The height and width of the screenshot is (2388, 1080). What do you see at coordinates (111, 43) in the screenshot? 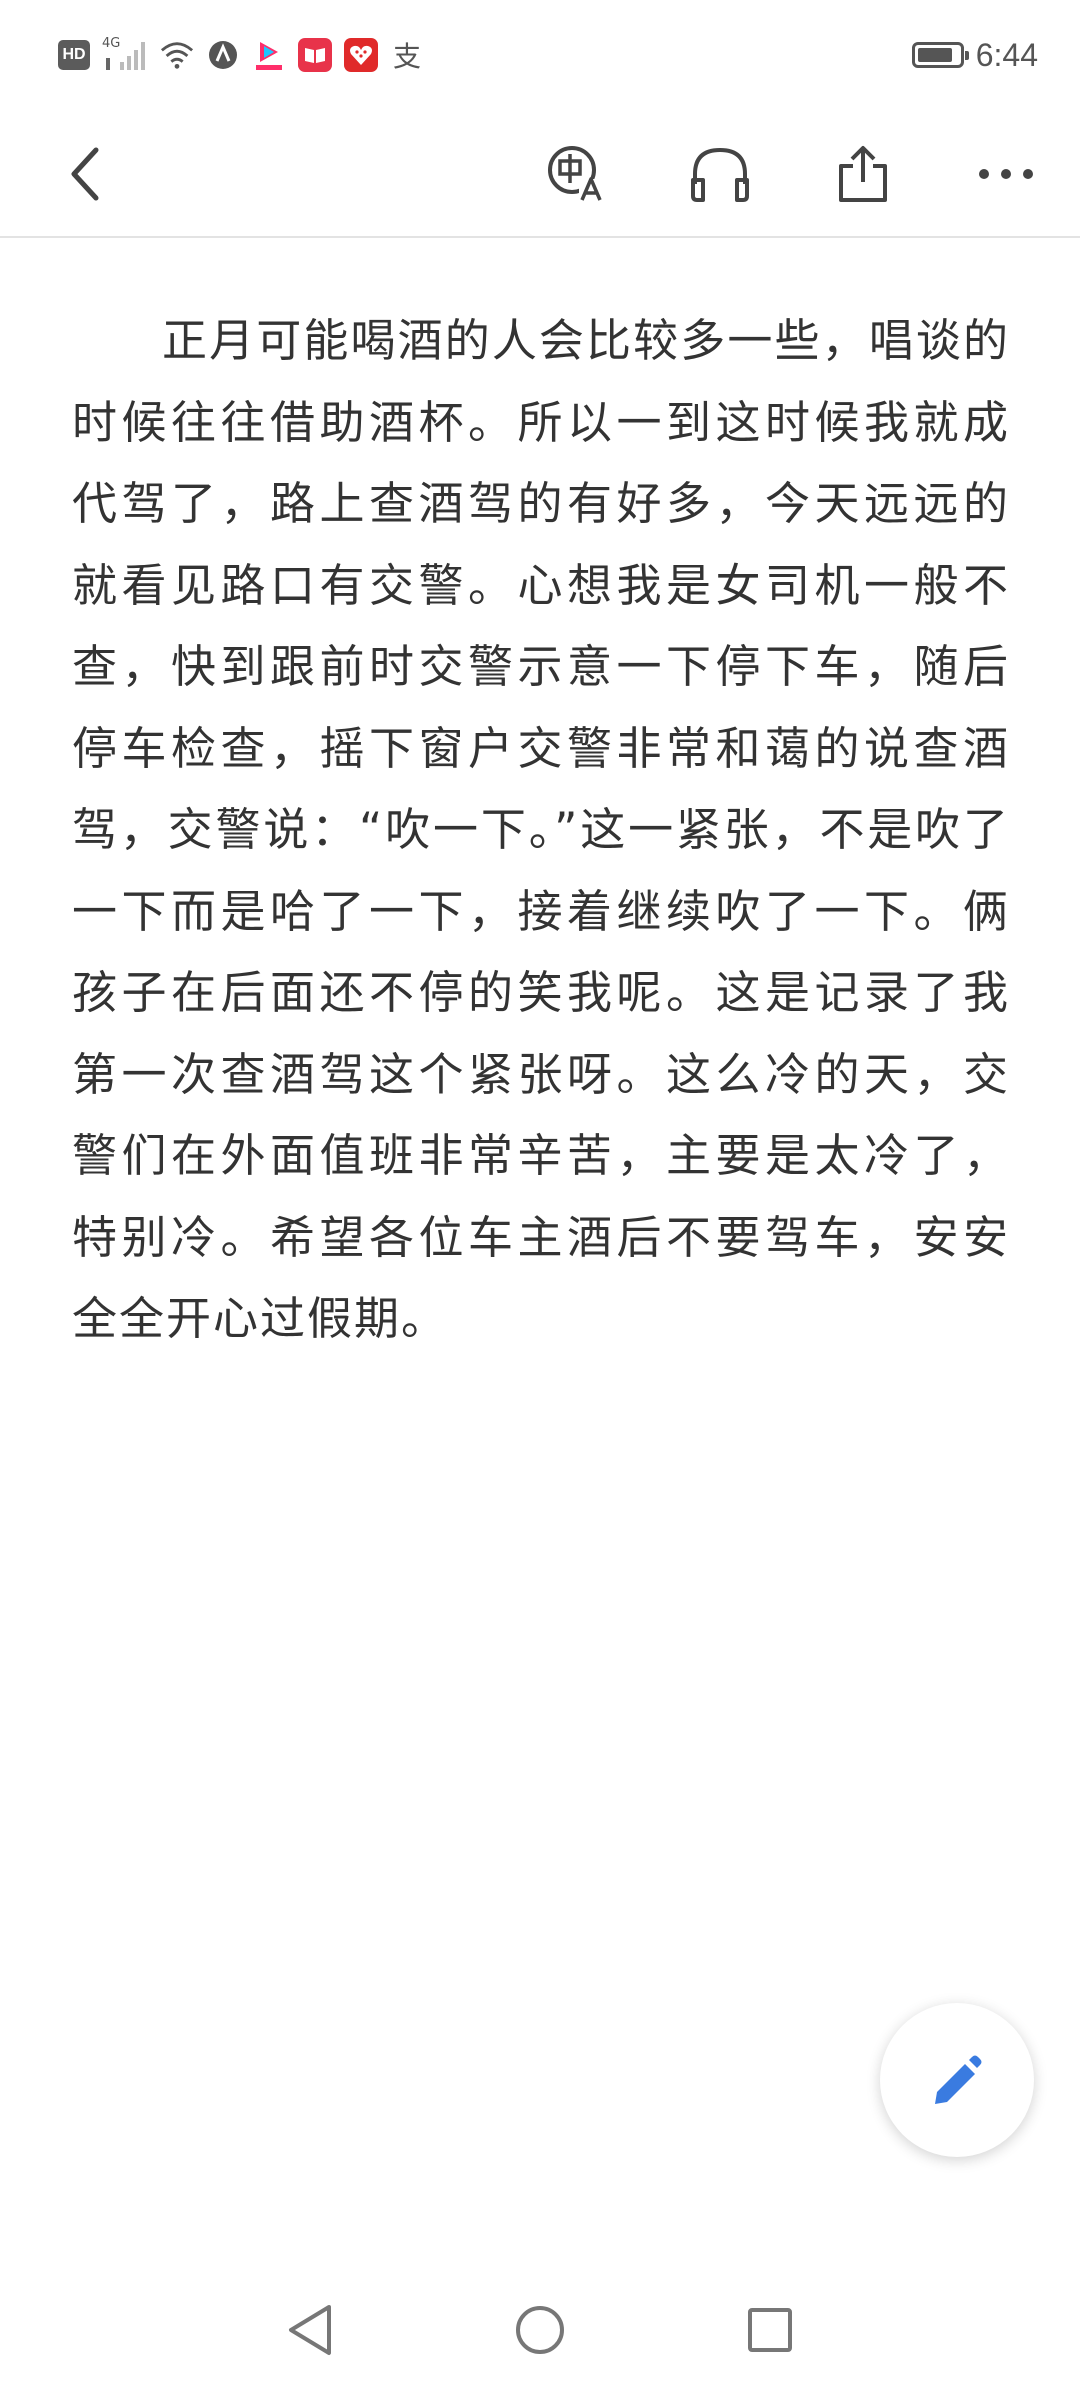
I see `network-type-label: 4G` at bounding box center [111, 43].